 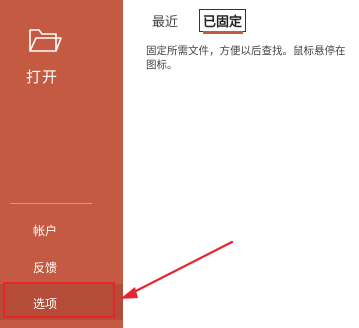 I want to click on sidebar-item-open-label: 打开, so click(x=42, y=77).